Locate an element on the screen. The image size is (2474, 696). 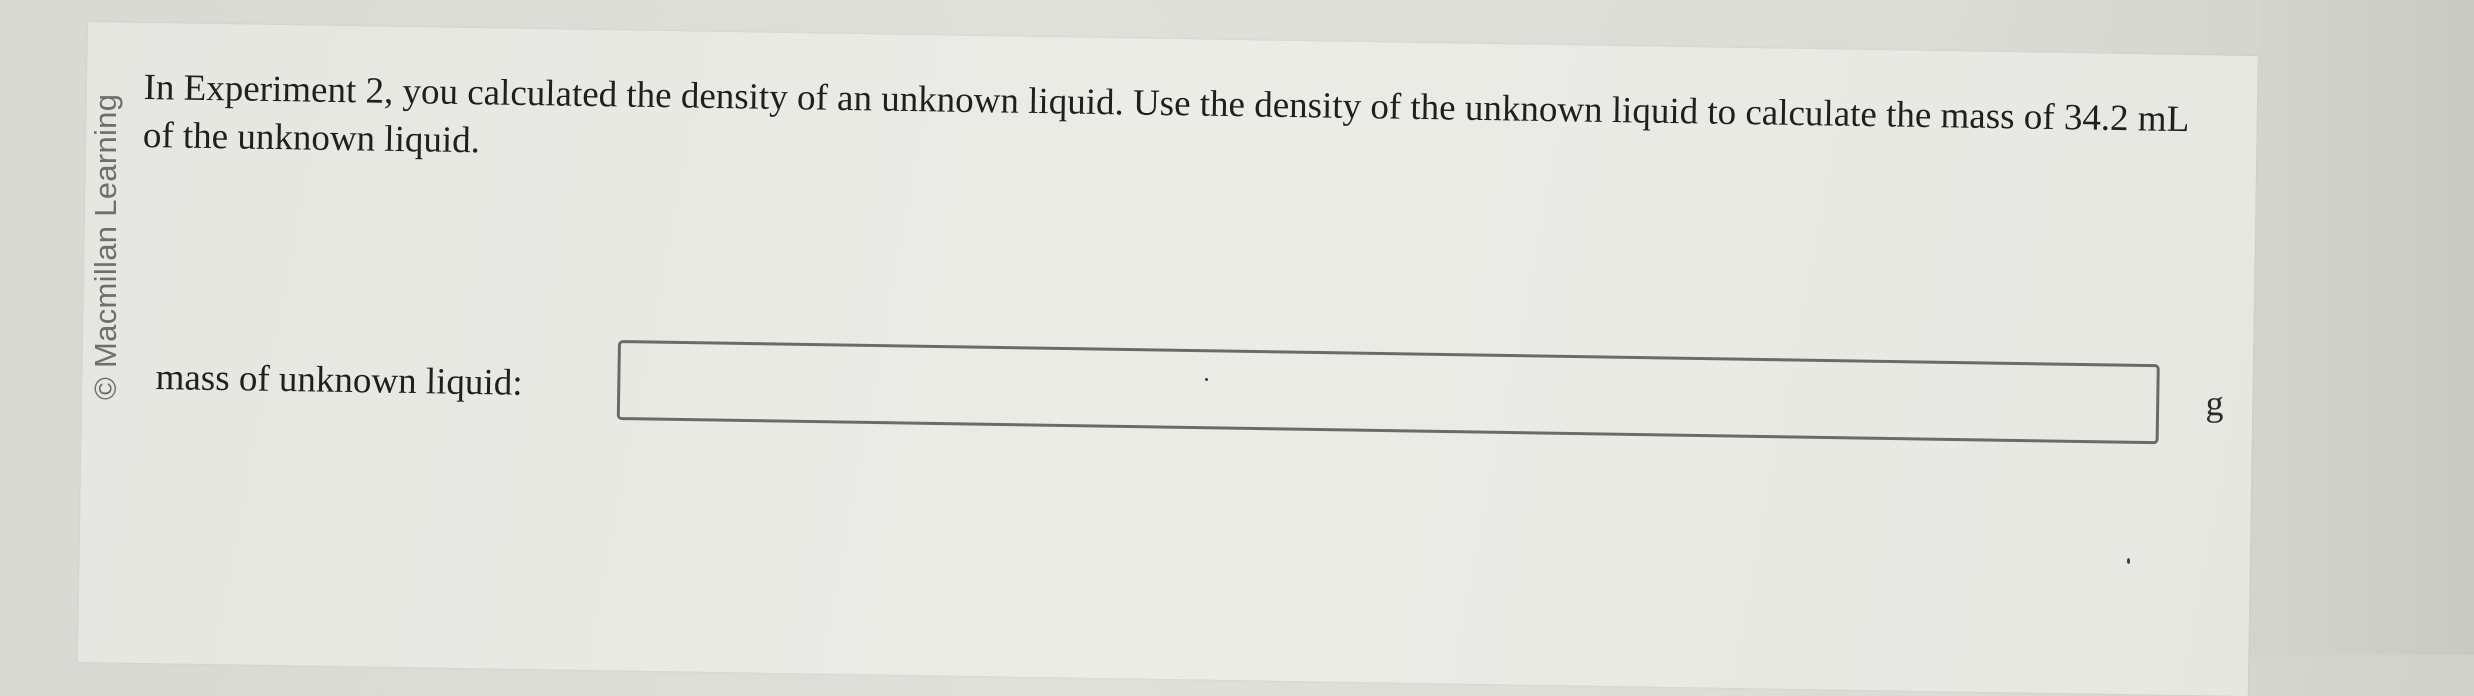
unit-label: g is located at coordinates (2214, 403).